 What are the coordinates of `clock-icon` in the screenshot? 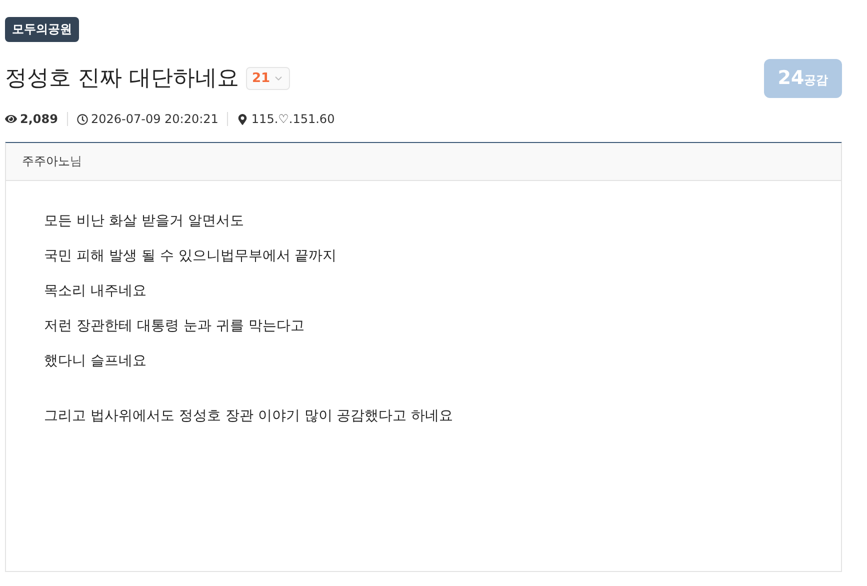 It's located at (82, 119).